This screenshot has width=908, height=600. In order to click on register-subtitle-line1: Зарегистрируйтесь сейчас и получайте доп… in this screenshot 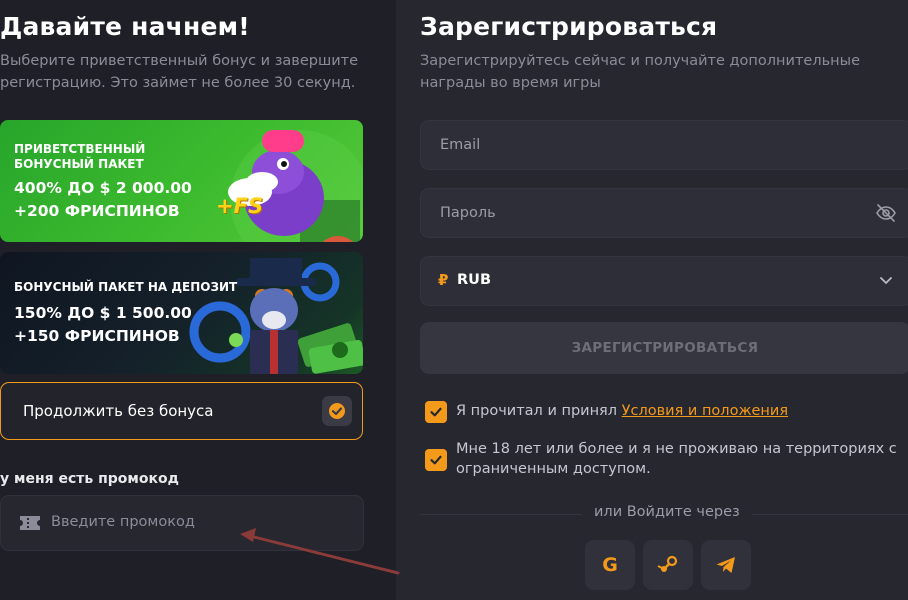, I will do `click(640, 61)`.